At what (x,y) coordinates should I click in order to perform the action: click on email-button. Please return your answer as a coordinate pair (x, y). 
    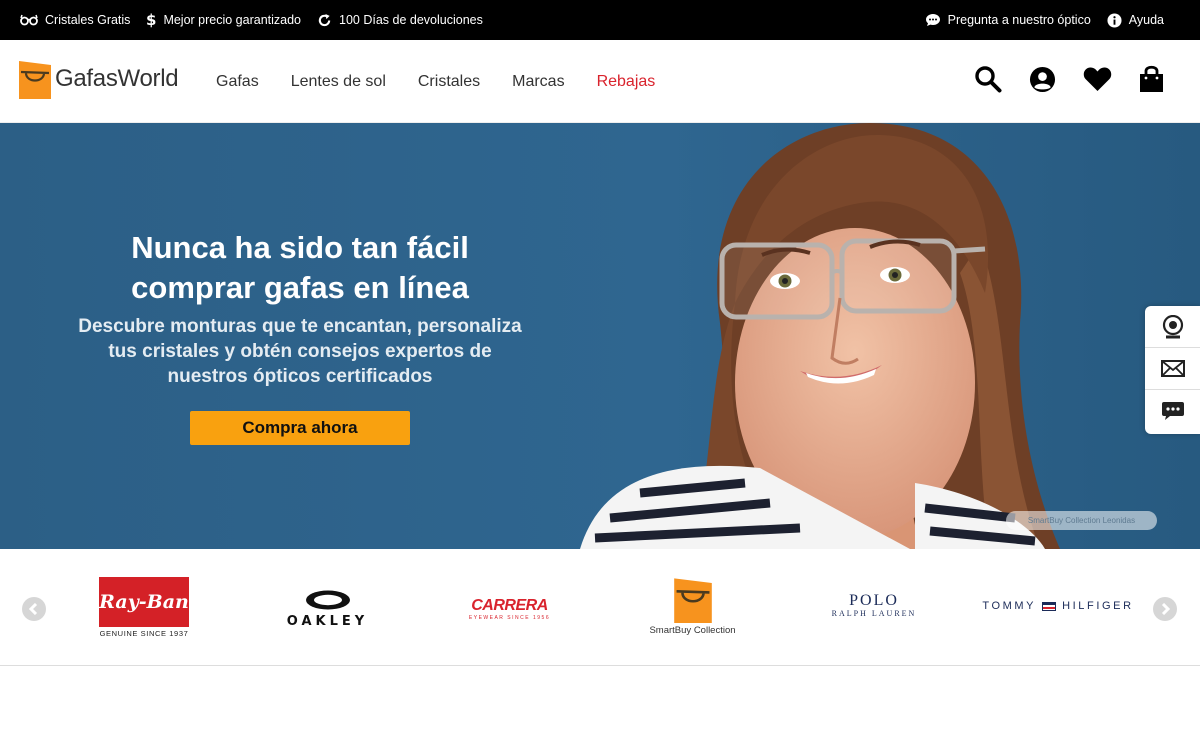
    Looking at the image, I should click on (1172, 369).